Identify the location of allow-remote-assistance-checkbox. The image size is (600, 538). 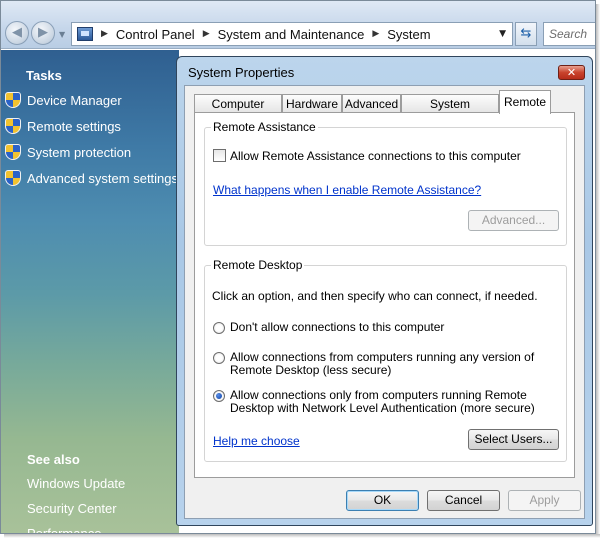
(219, 155).